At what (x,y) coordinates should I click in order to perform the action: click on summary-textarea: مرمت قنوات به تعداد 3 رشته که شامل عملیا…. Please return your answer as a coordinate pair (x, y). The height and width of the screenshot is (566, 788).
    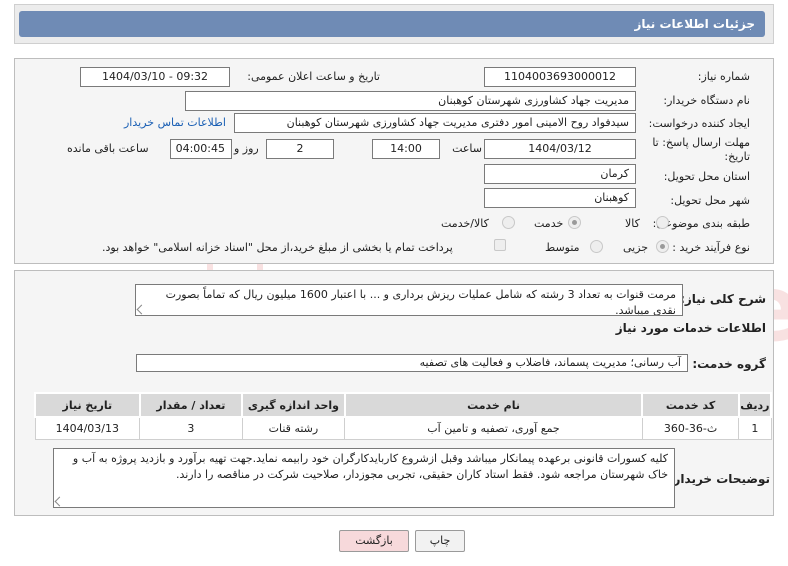
    Looking at the image, I should click on (409, 300).